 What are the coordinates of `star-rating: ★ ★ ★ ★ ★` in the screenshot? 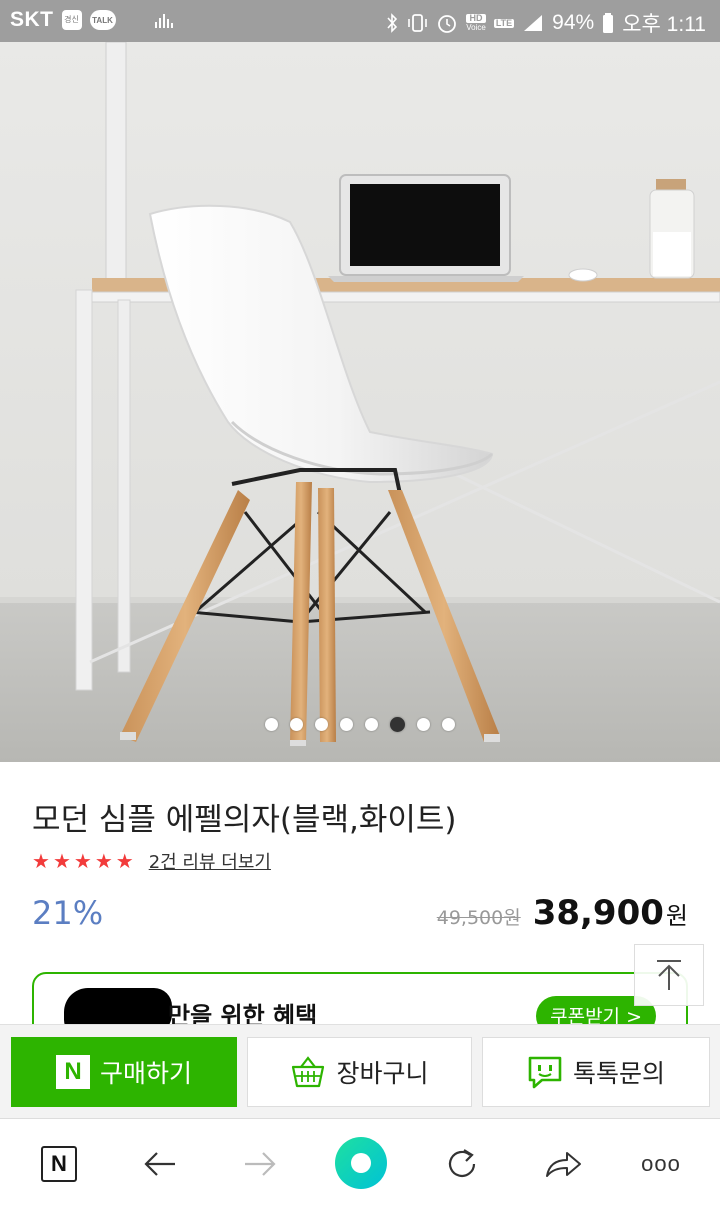 It's located at (84, 861).